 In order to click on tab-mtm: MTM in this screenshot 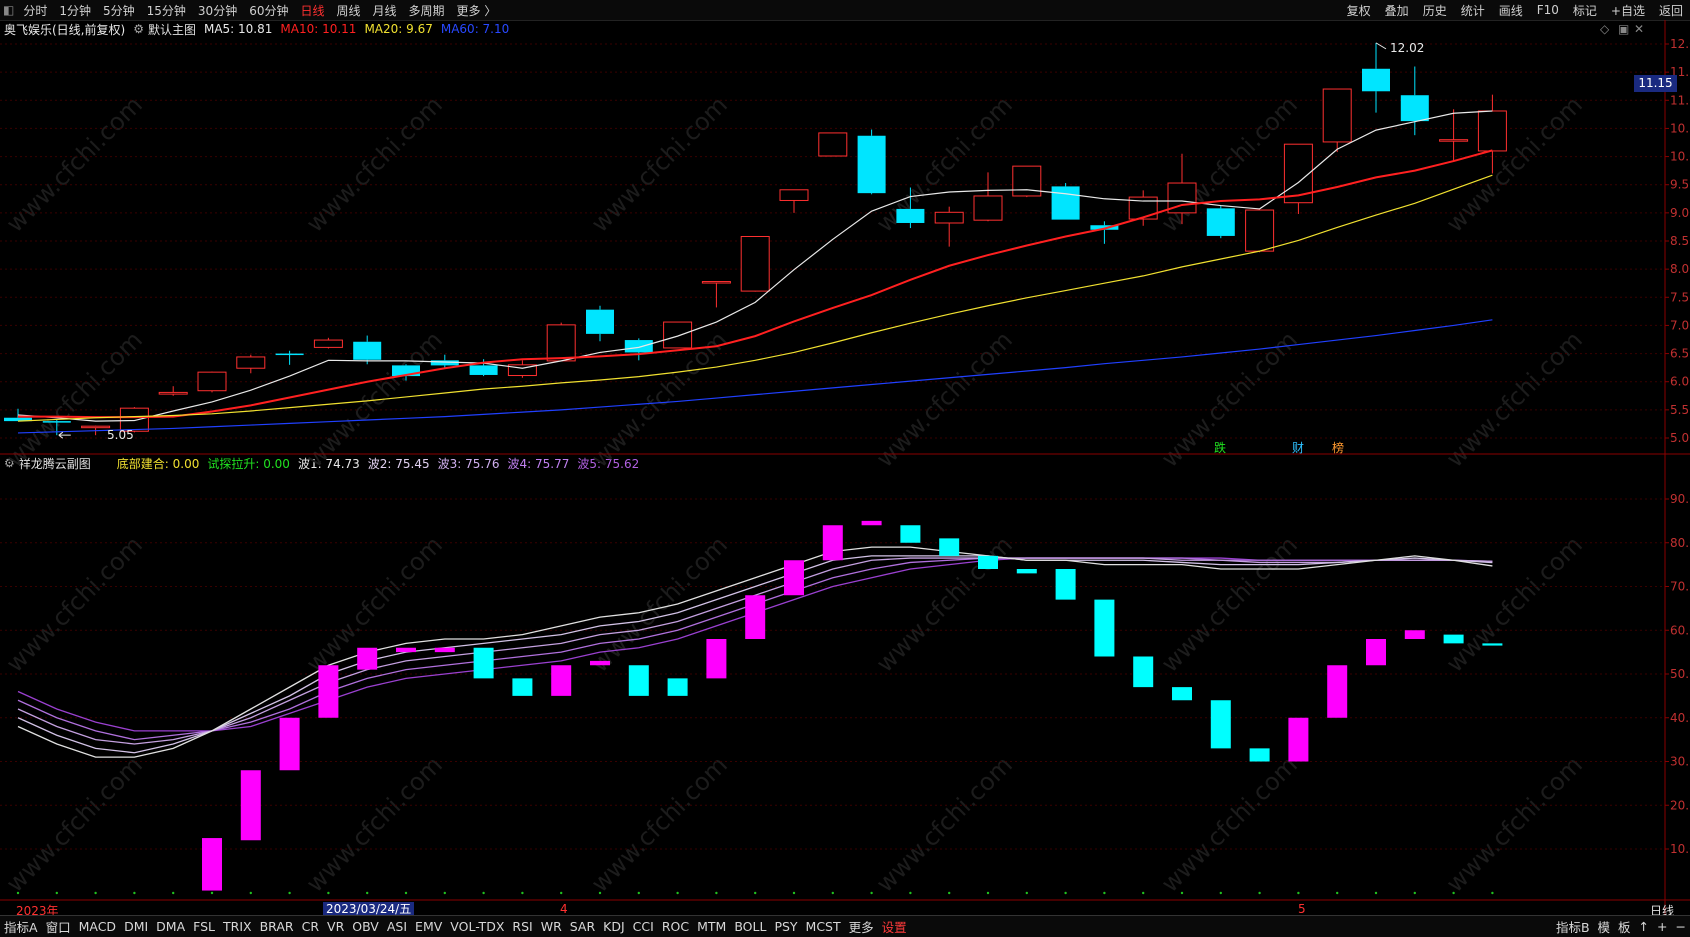, I will do `click(711, 926)`.